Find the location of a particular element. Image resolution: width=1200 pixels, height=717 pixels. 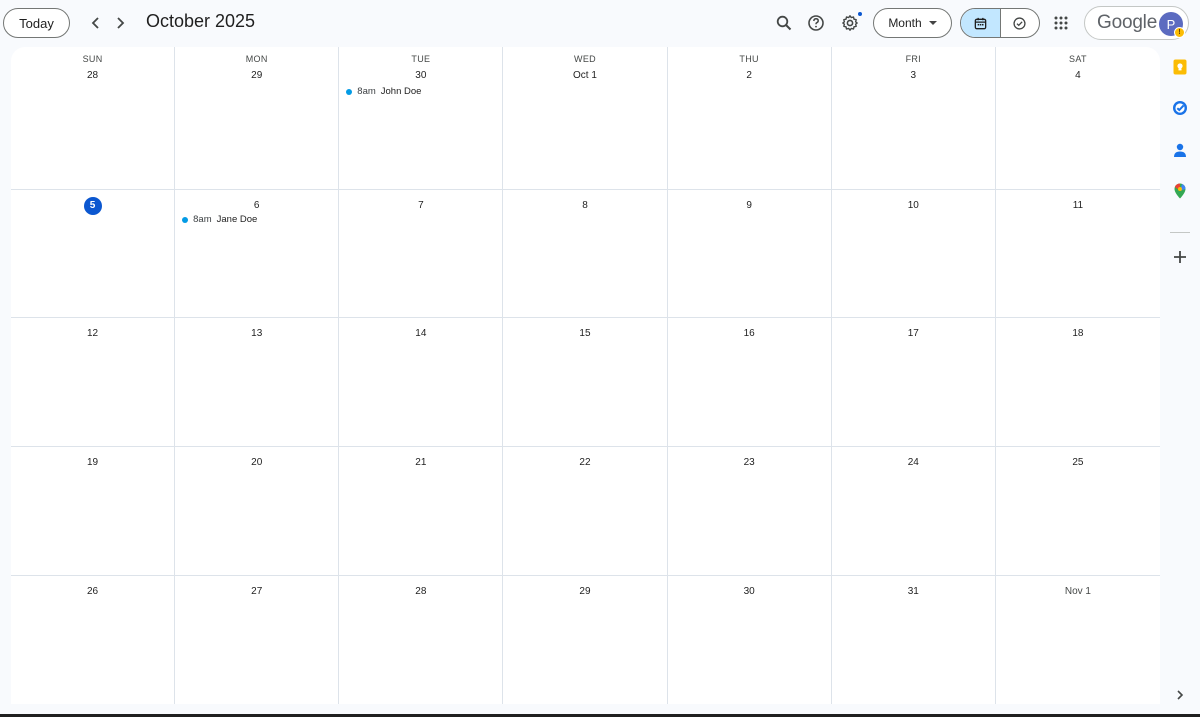

get-addons-button is located at coordinates (1180, 257).